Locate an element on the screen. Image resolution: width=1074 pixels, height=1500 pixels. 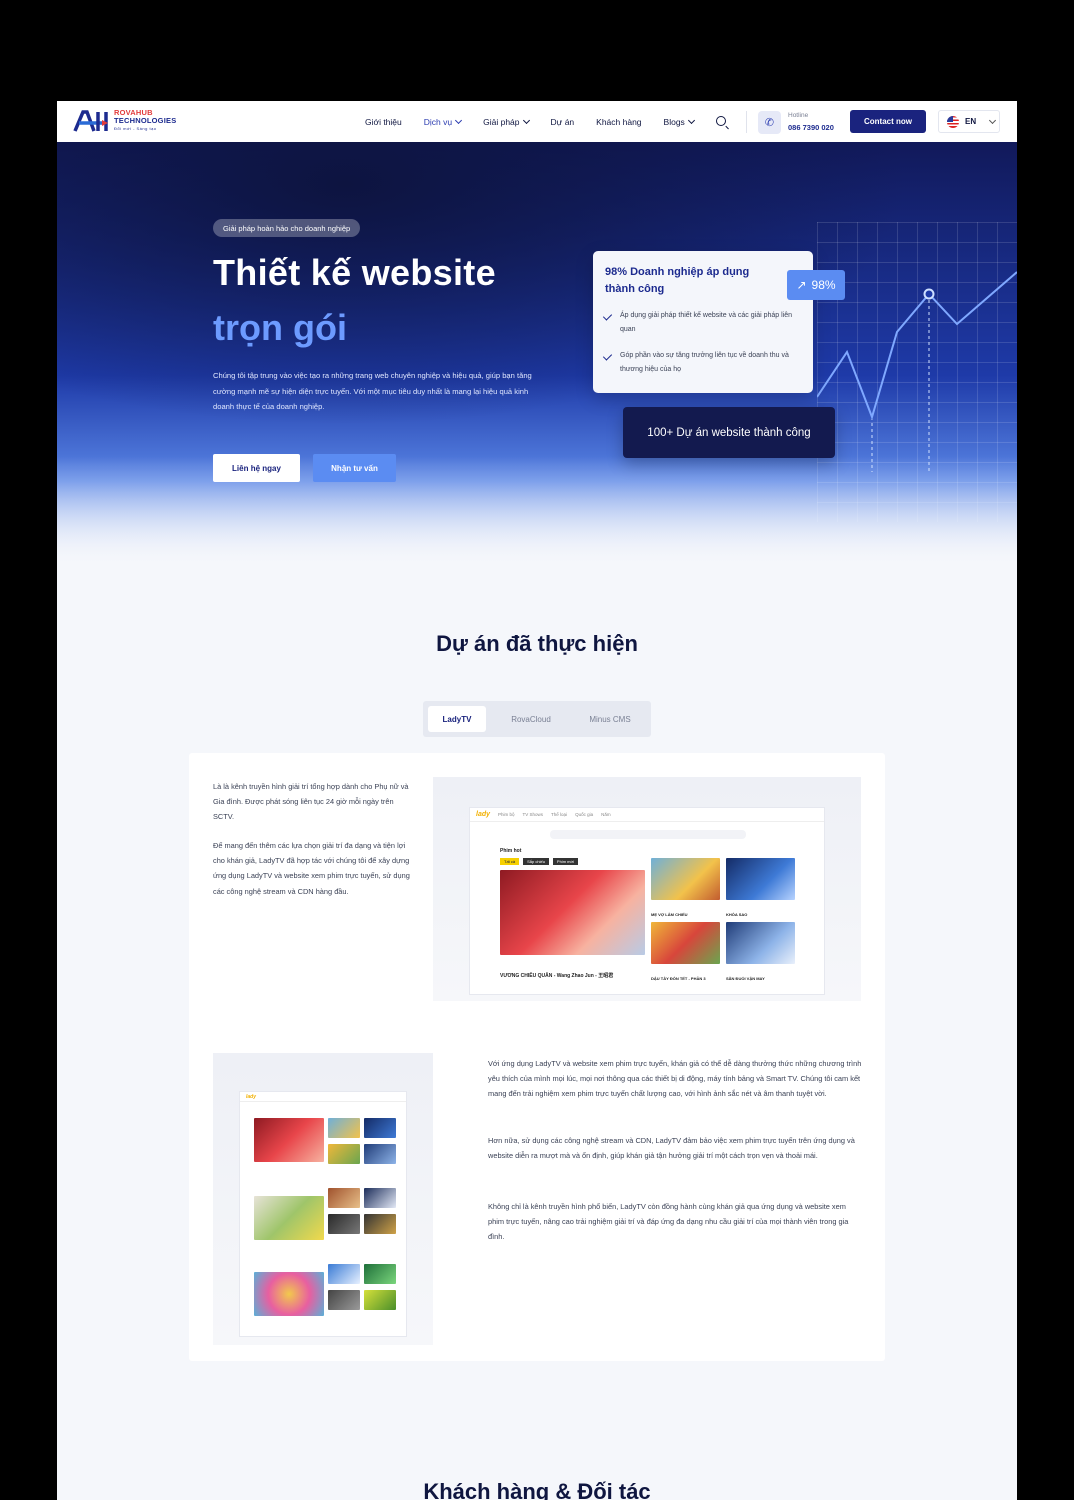
clients-partners-title: Khách hàng & Đối tác is located at coordinates (537, 1489).